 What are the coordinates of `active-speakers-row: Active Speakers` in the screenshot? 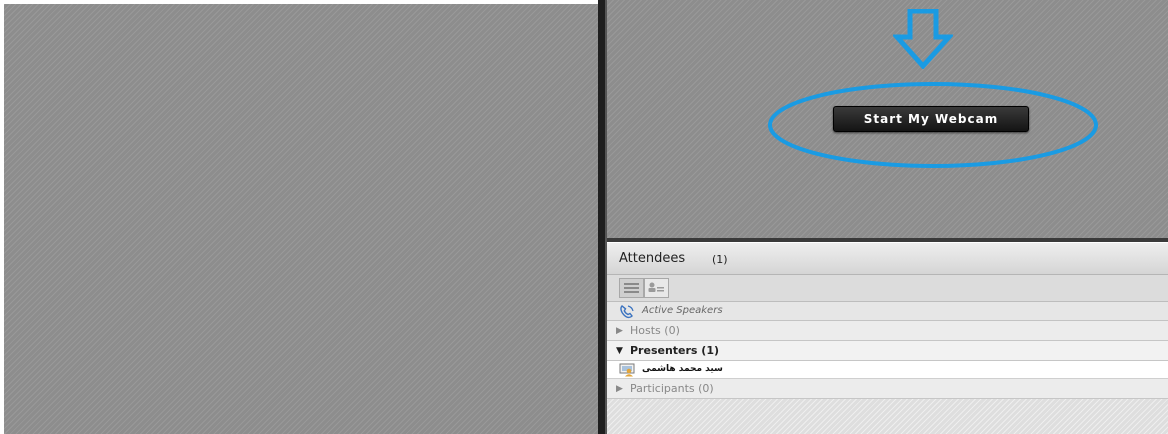 It's located at (887, 311).